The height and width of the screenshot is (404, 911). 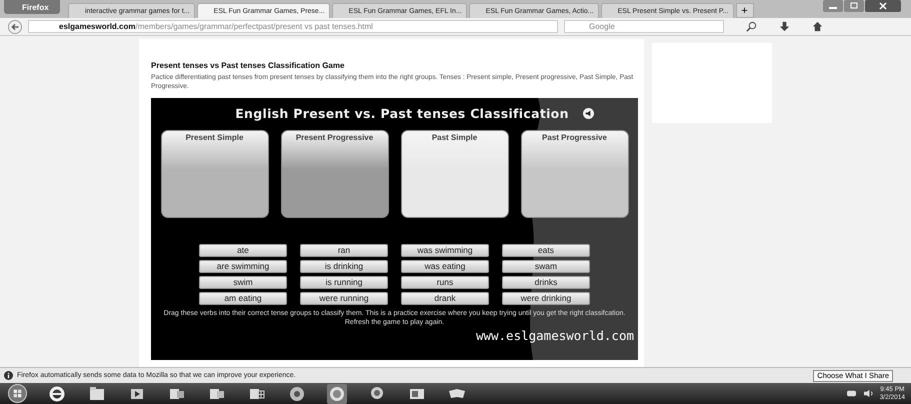 I want to click on verb-tile: were running, so click(x=344, y=298).